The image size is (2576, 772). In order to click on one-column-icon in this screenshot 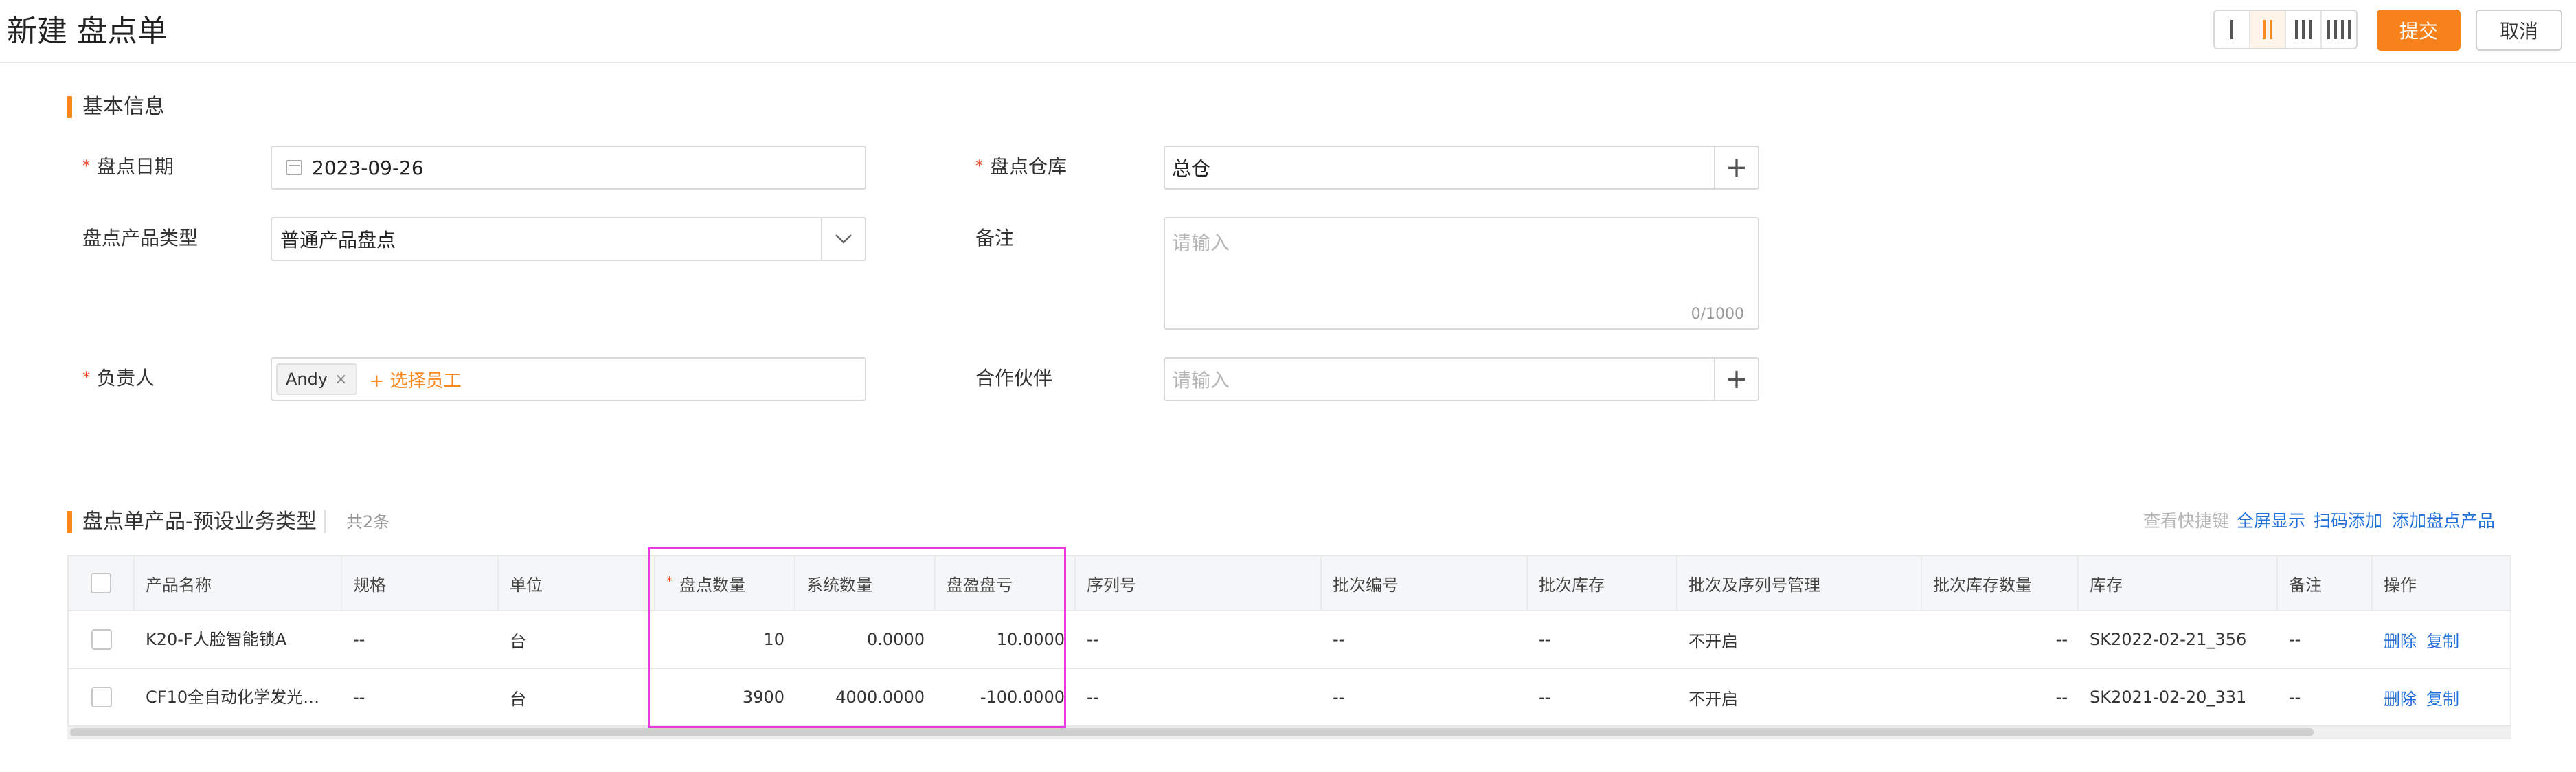, I will do `click(2231, 30)`.